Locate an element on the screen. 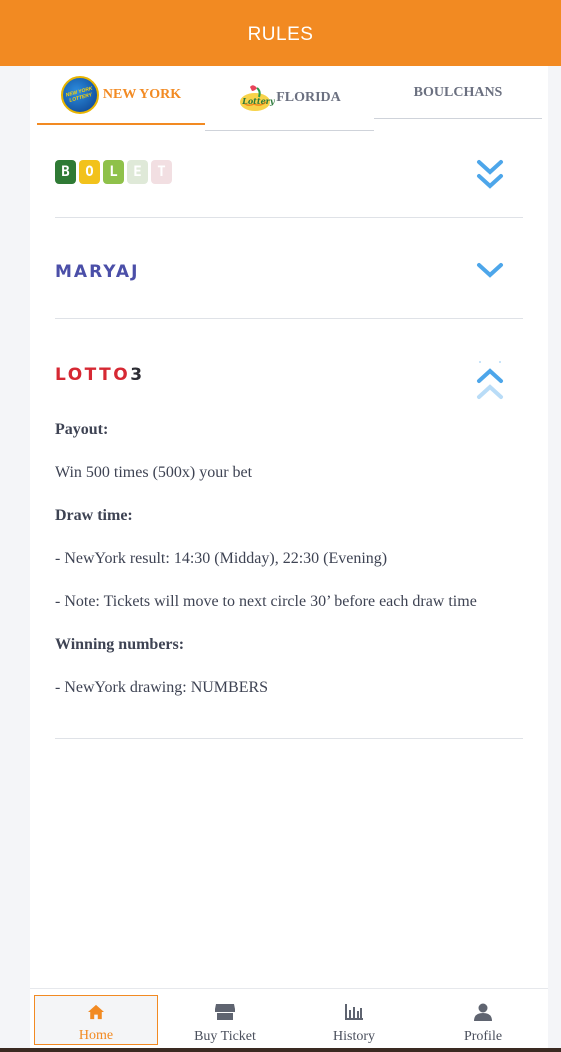 The height and width of the screenshot is (1052, 561). bolet-tile: L is located at coordinates (113, 172).